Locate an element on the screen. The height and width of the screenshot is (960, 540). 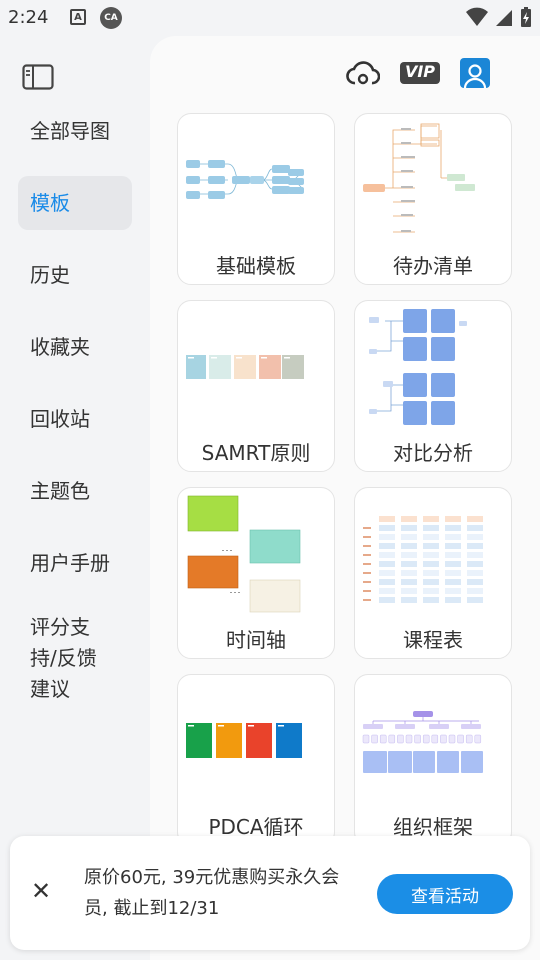
a-icon: A is located at coordinates (78, 17).